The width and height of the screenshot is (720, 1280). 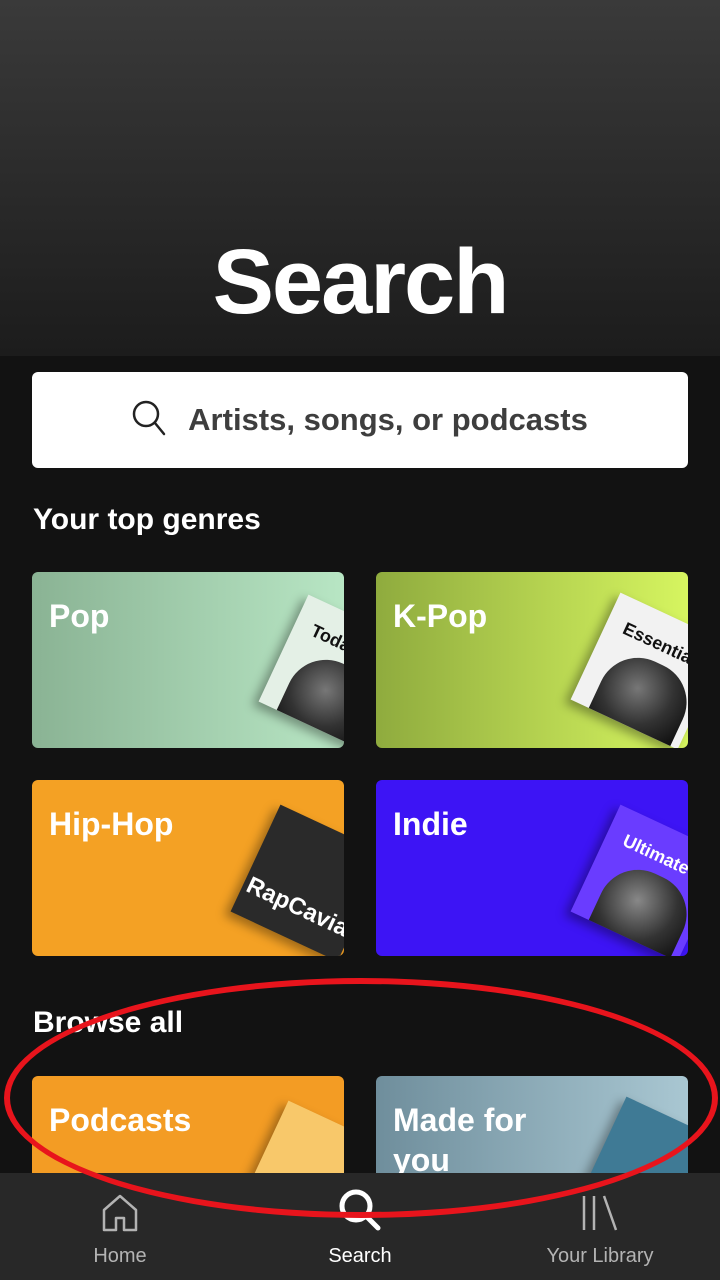 I want to click on tab-label: Search, so click(x=360, y=1256).